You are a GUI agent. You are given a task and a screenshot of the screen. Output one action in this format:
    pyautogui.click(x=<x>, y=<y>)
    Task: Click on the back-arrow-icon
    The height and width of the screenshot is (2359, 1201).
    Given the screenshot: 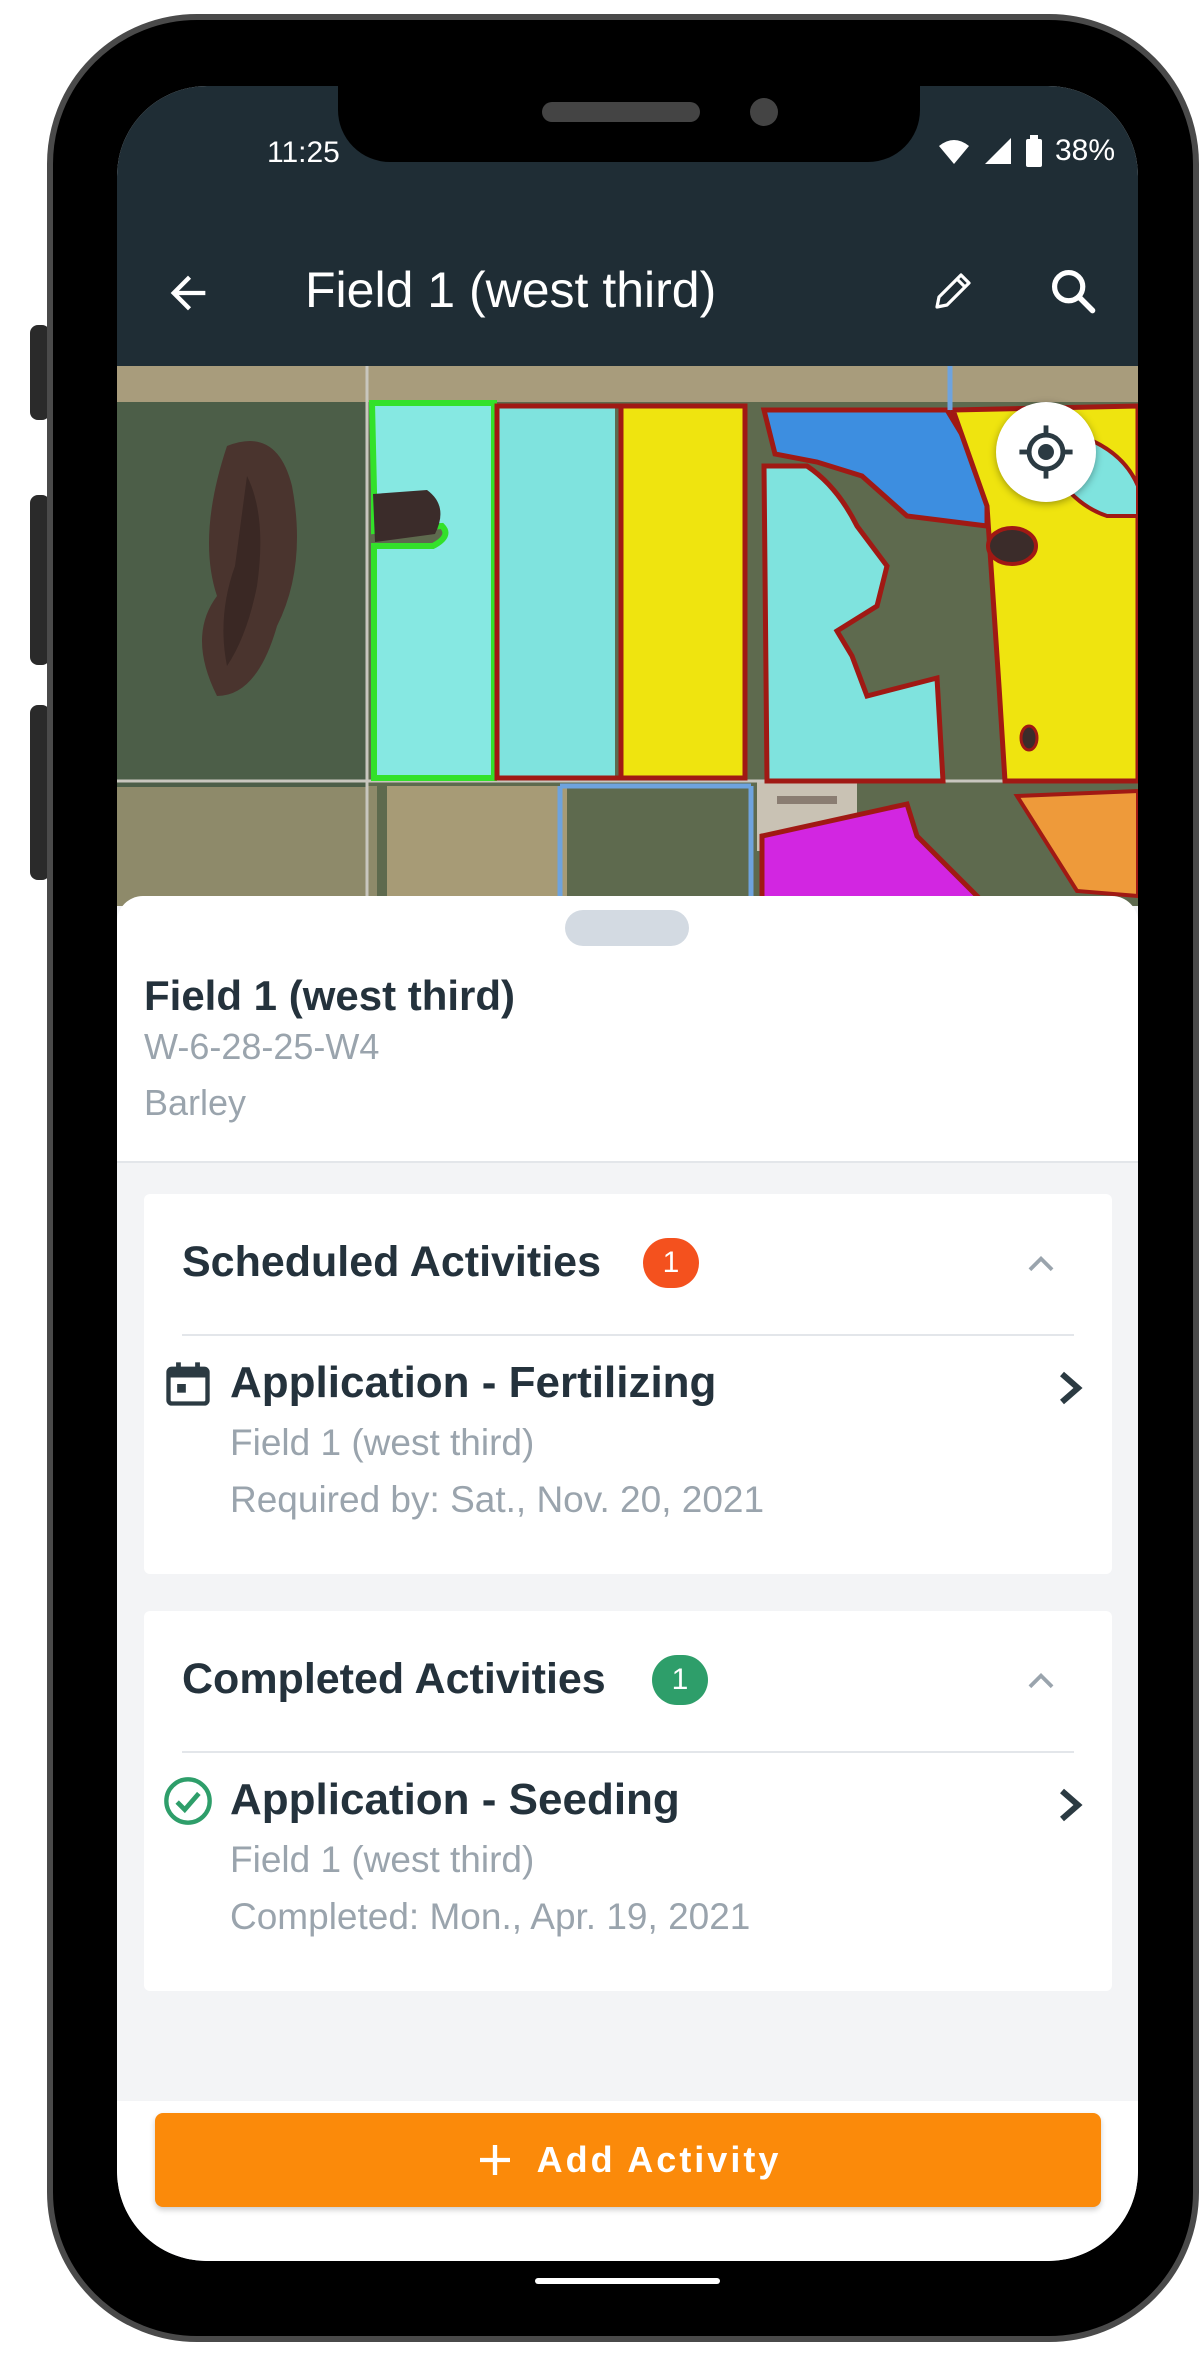 What is the action you would take?
    pyautogui.click(x=188, y=293)
    